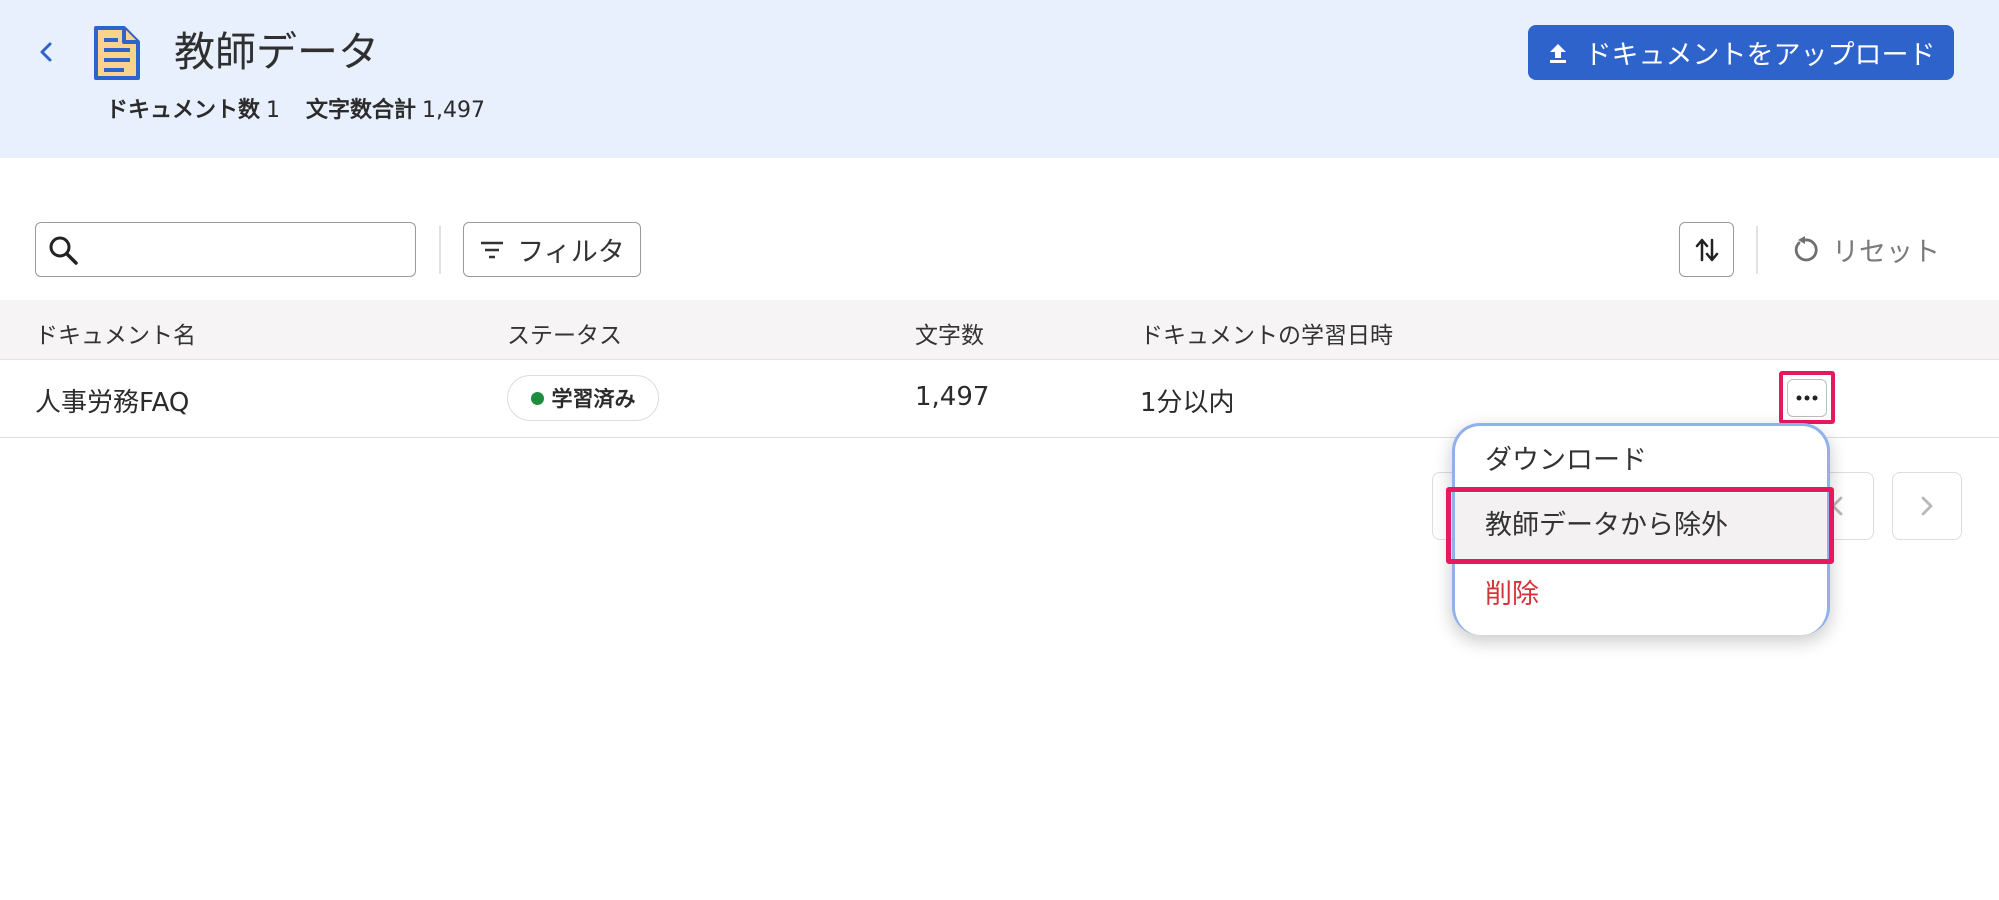  I want to click on upload-document-button: ドキュメントをアップロード, so click(1741, 52).